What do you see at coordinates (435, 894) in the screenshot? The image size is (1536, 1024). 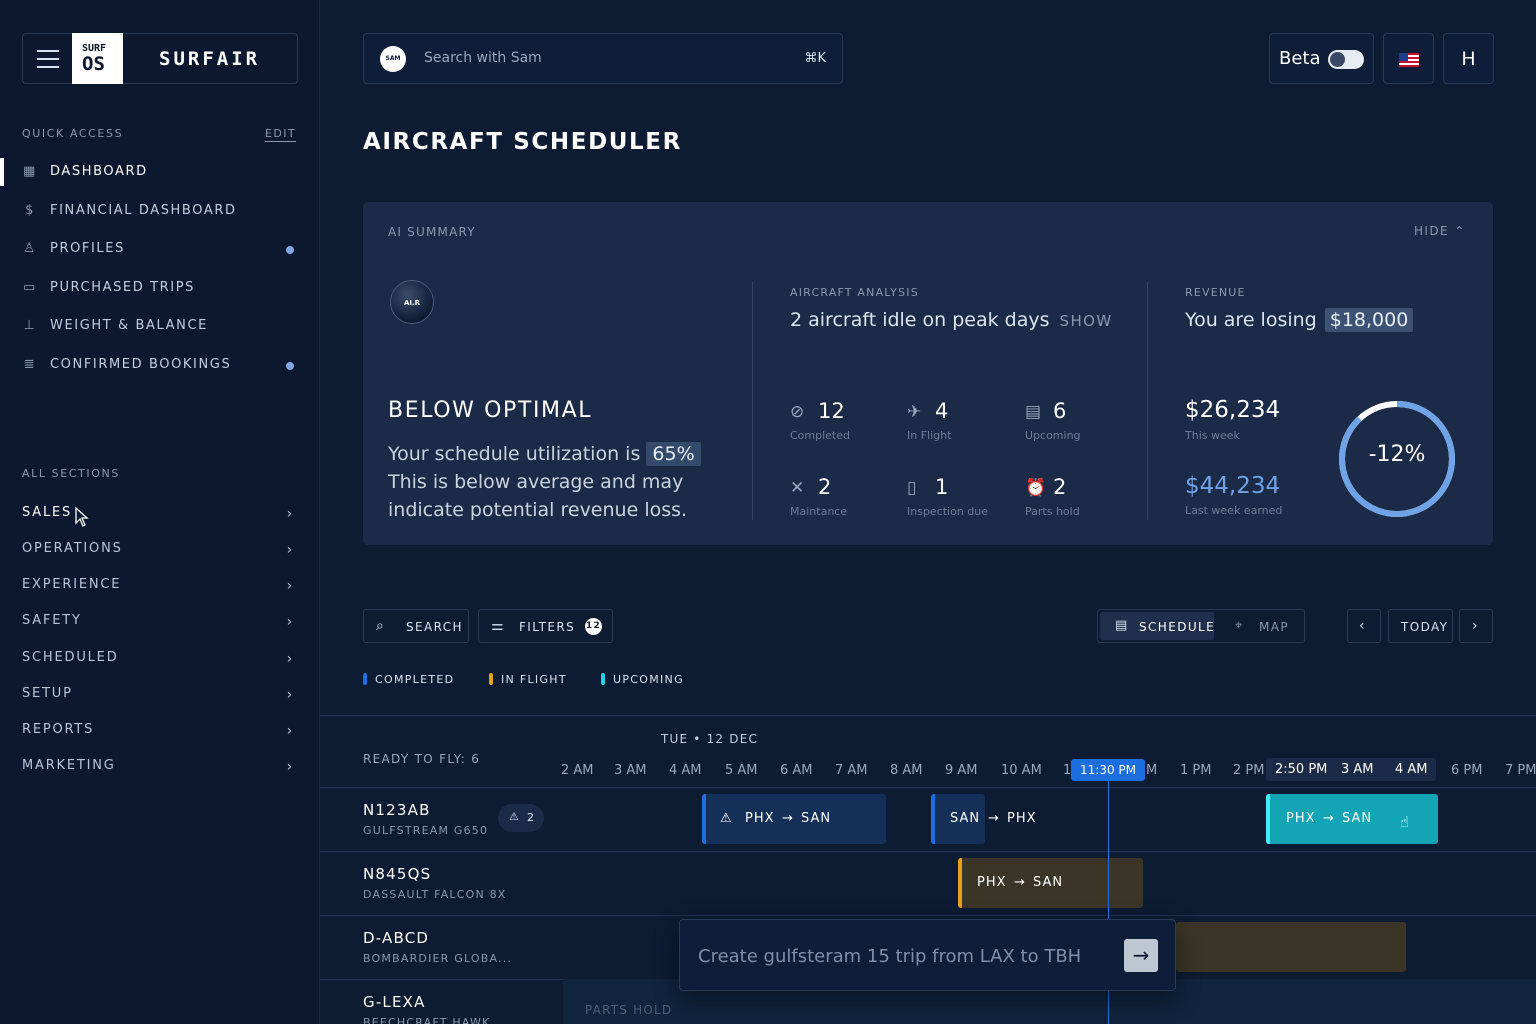 I see `aircraft-model: DASSAULT FALCON 8X` at bounding box center [435, 894].